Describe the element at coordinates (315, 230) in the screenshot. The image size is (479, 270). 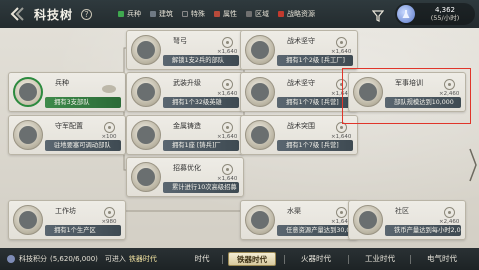
I see `tech-requirement: 任意资源产量达到30,000` at that location.